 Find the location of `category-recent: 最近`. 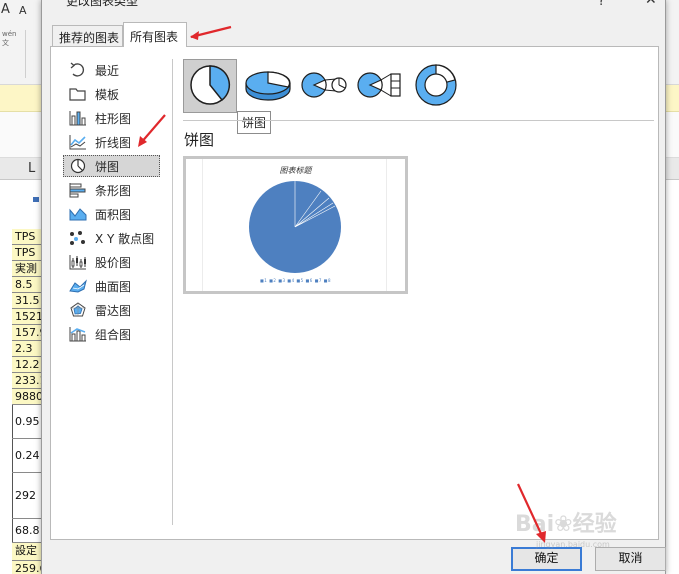

category-recent: 最近 is located at coordinates (111, 70).